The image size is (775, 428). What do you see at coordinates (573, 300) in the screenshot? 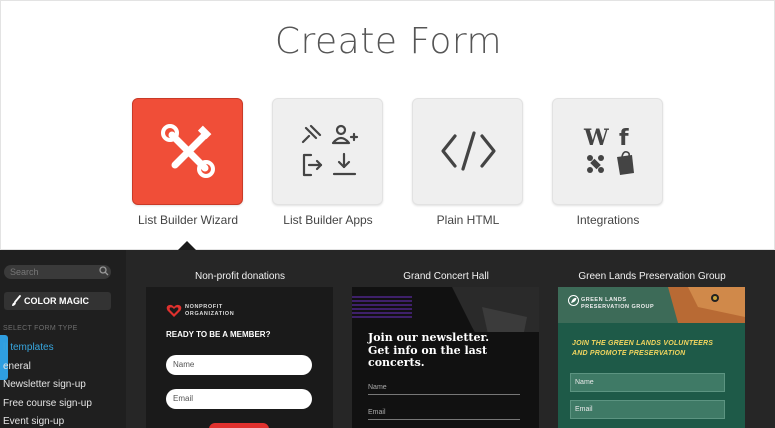
I see `leaf-logo-icon` at bounding box center [573, 300].